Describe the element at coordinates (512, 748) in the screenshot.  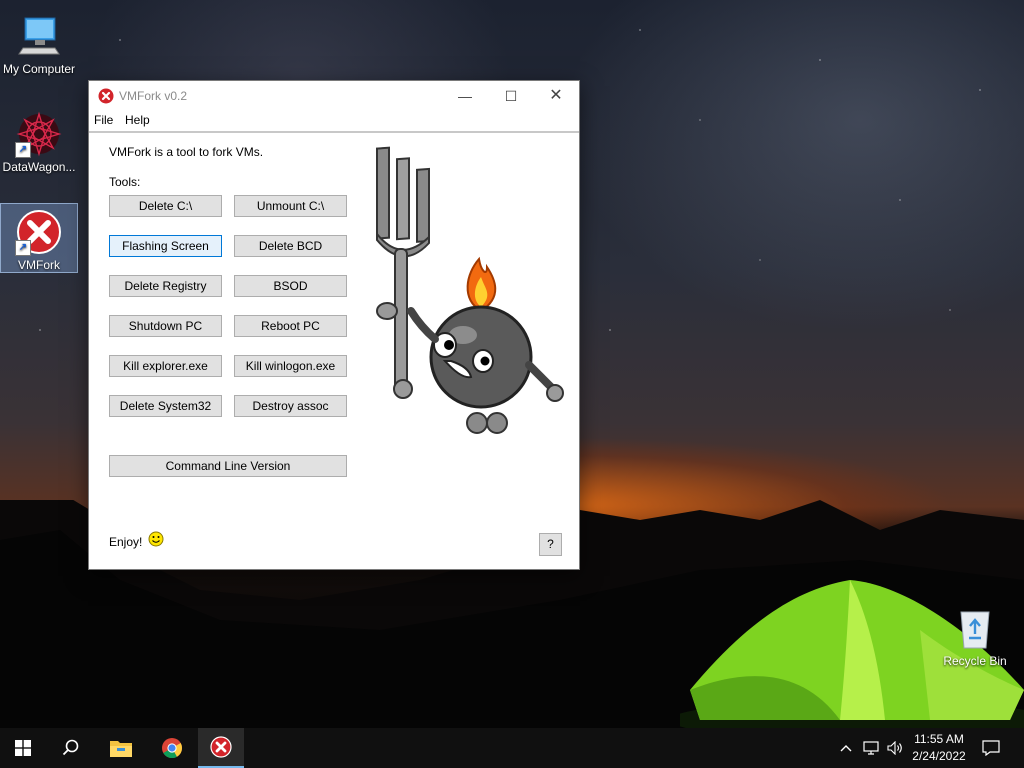
I see `taskbar: 11:55 AM 2/24/2022` at that location.